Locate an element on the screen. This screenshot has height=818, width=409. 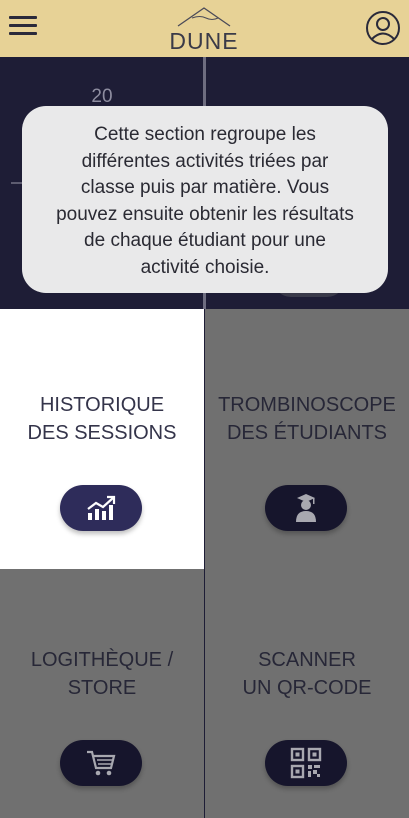
app-header: DUNE is located at coordinates (204, 28).